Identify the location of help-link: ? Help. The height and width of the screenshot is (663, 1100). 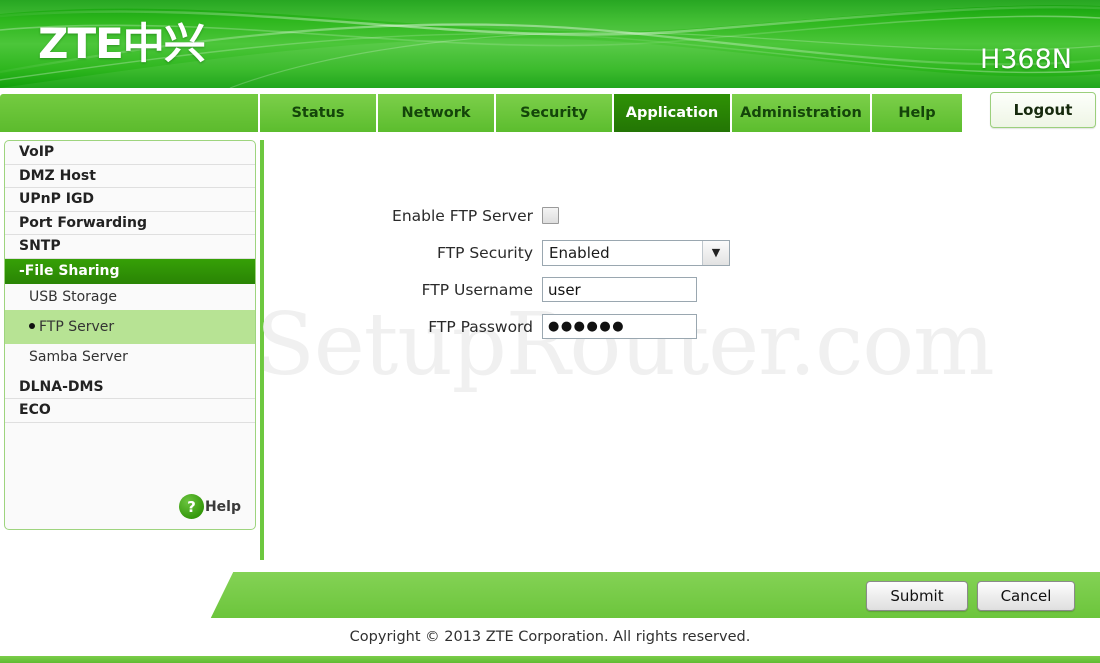
(209, 506).